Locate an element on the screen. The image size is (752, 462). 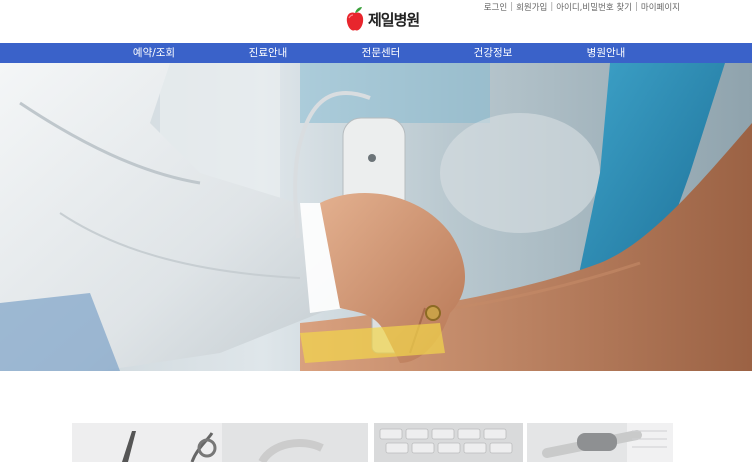
apple-logo-icon is located at coordinates (355, 19).